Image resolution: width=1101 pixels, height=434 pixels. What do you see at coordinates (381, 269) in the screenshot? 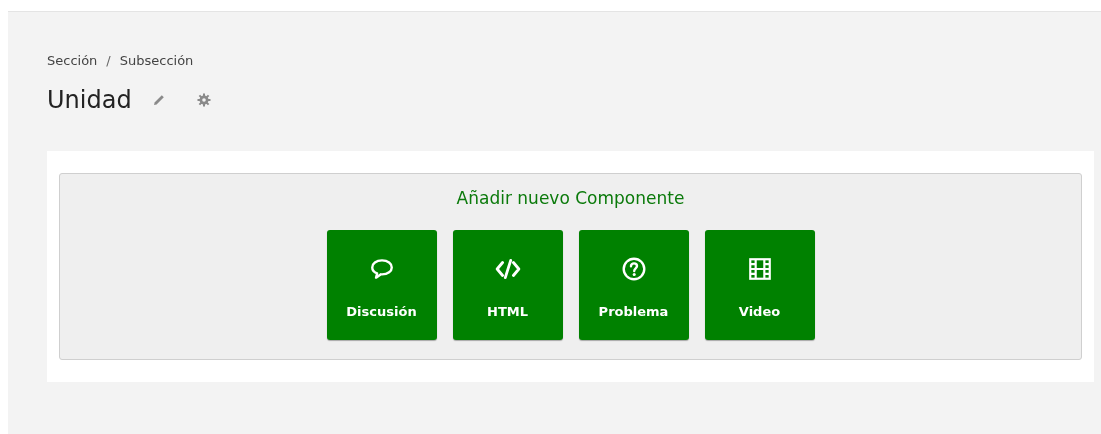
I see `speech-bubble-icon` at bounding box center [381, 269].